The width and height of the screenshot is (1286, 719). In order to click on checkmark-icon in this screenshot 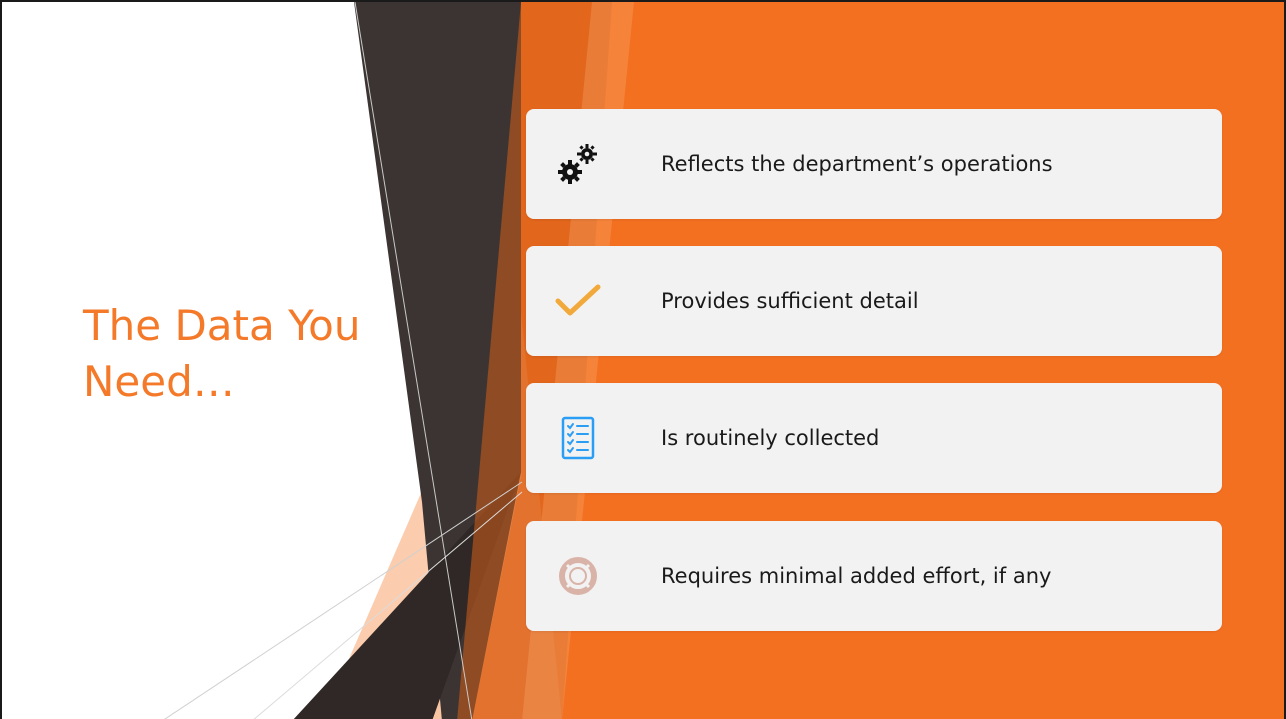, I will do `click(578, 301)`.